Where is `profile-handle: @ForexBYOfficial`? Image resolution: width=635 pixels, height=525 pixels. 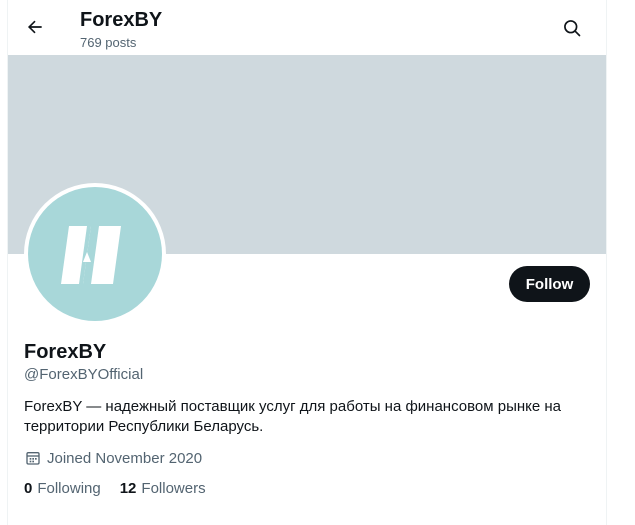
profile-handle: @ForexBYOfficial is located at coordinates (84, 374).